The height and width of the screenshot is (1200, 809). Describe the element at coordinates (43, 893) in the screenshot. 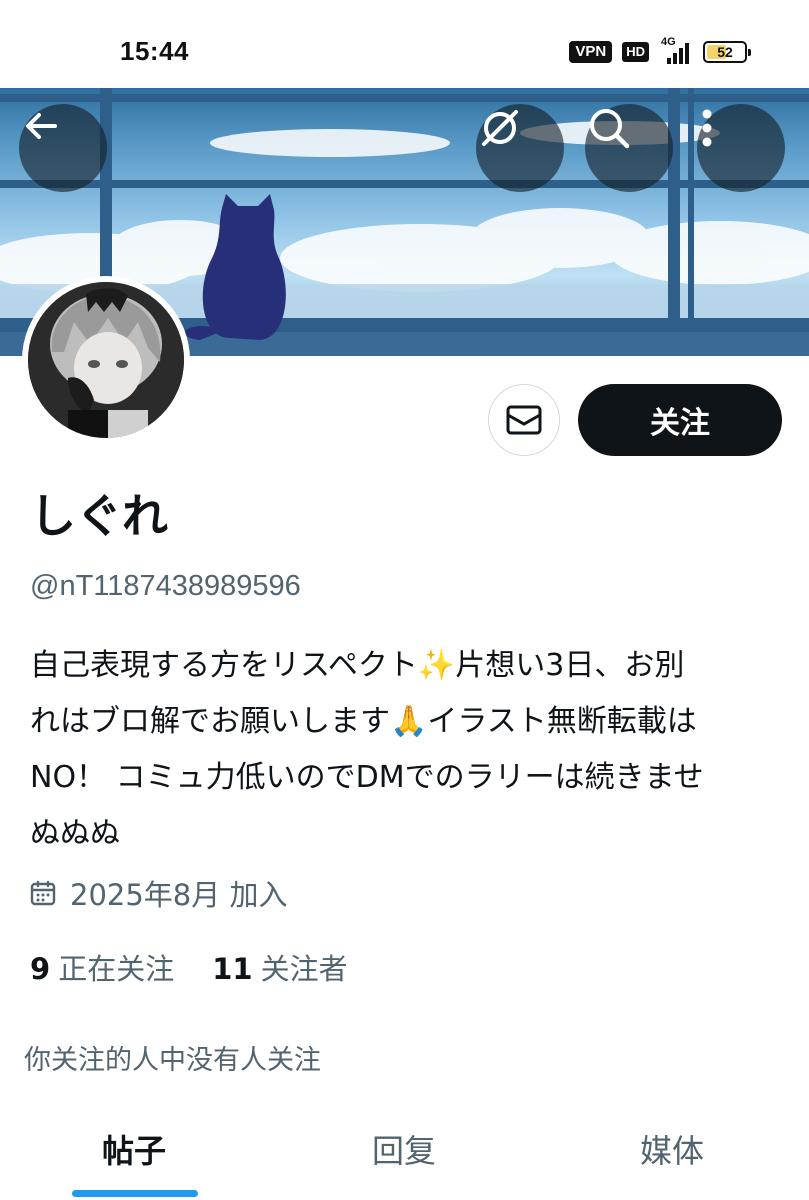

I see `calendar-icon` at that location.